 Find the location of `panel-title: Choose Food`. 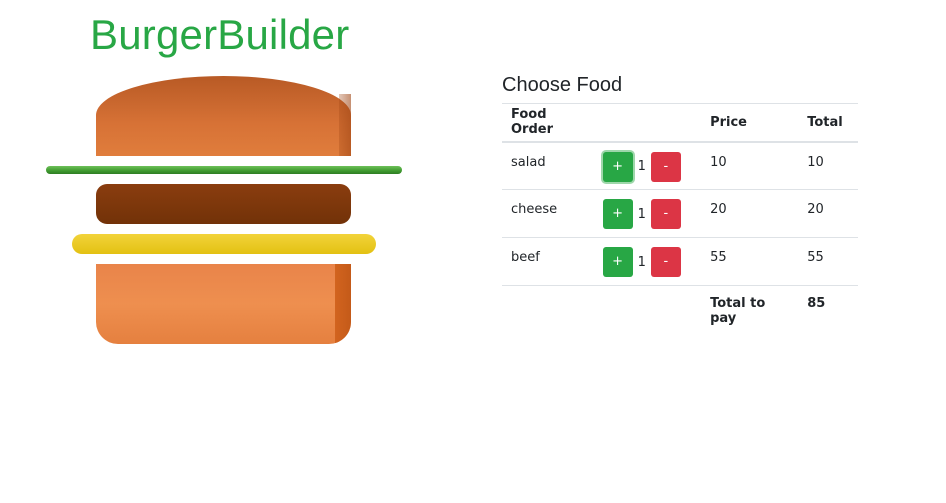

panel-title: Choose Food is located at coordinates (562, 85).